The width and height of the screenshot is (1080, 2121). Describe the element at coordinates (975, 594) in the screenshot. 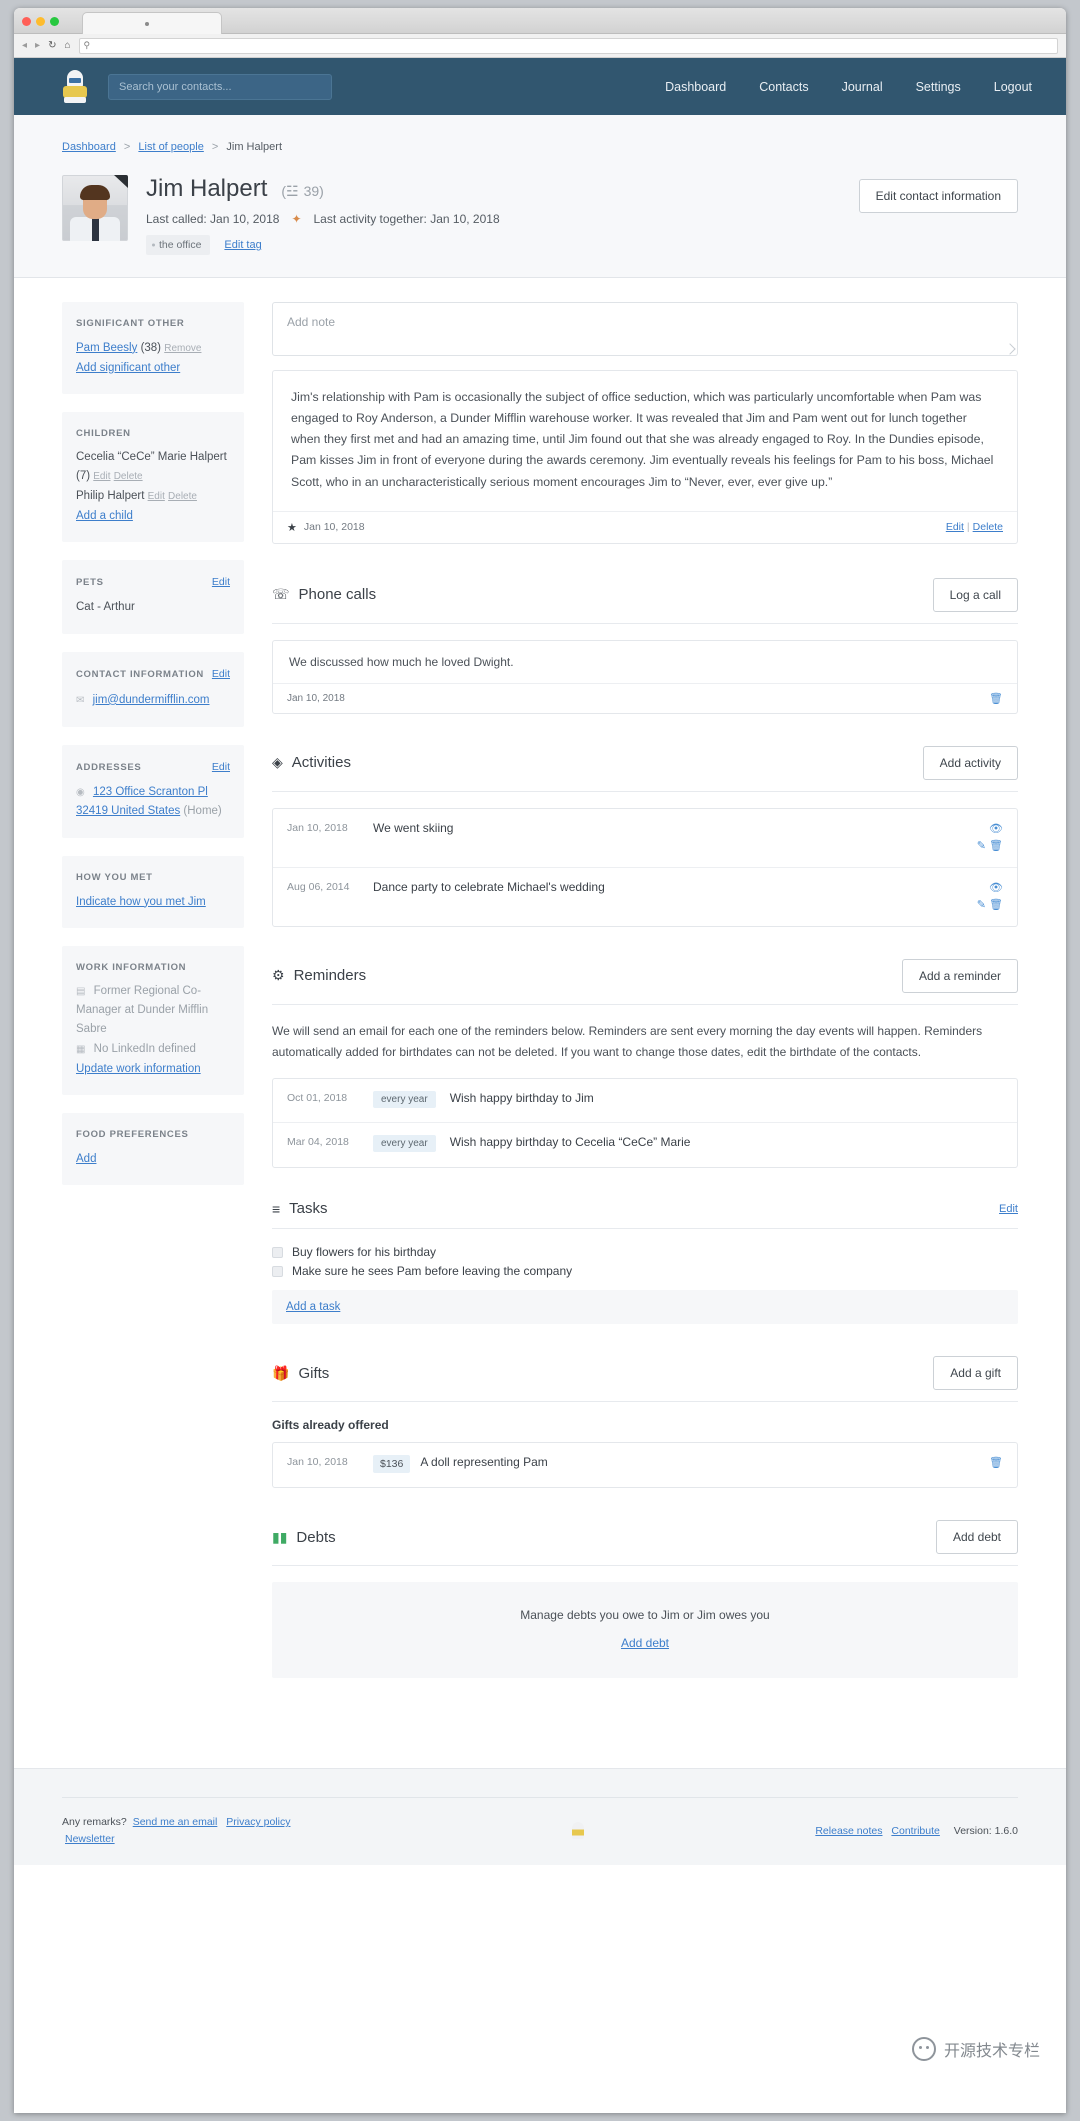

I see `log-a-call-button: Log a call` at that location.